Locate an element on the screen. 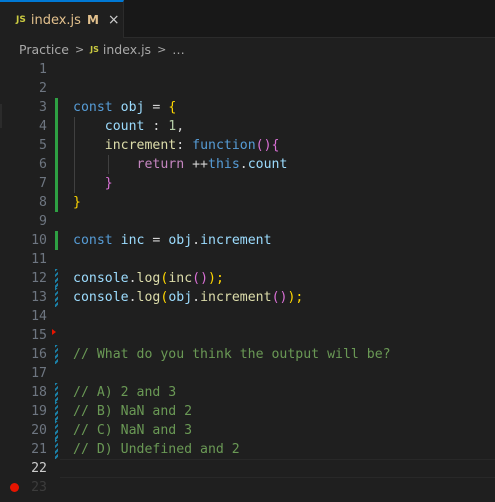 This screenshot has width=495, height=502. code-line: increment: function(){ is located at coordinates (192, 145).